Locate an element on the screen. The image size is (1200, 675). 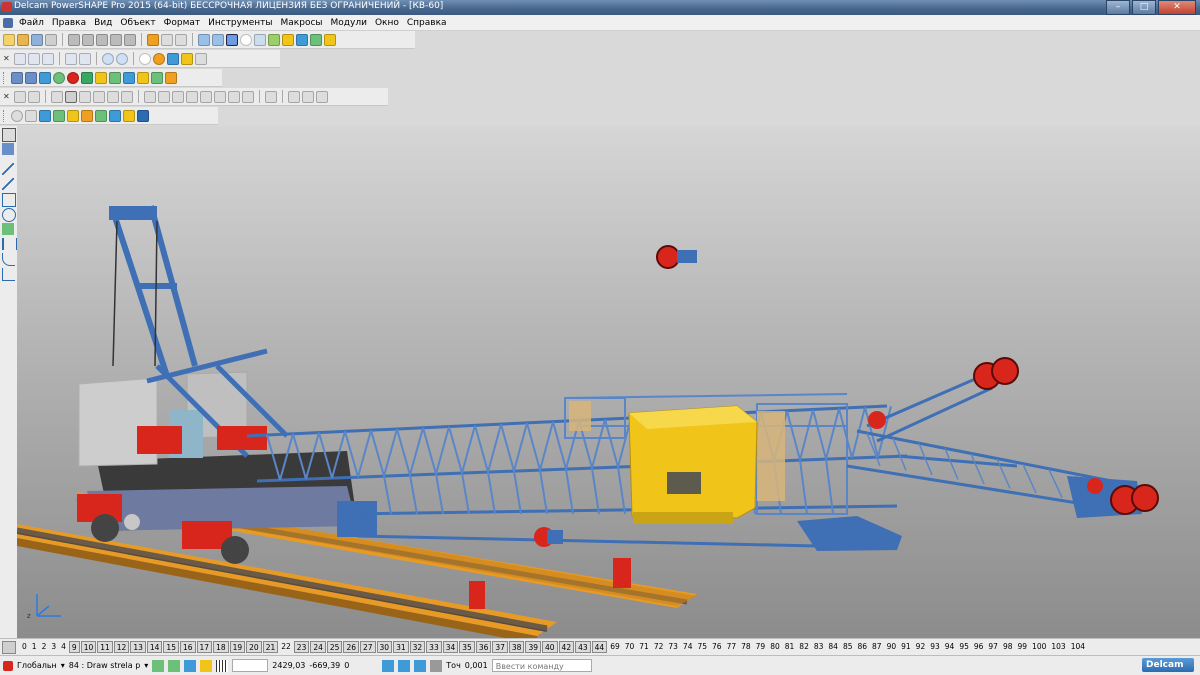
cylinder-icon is located at coordinates (101, 77).